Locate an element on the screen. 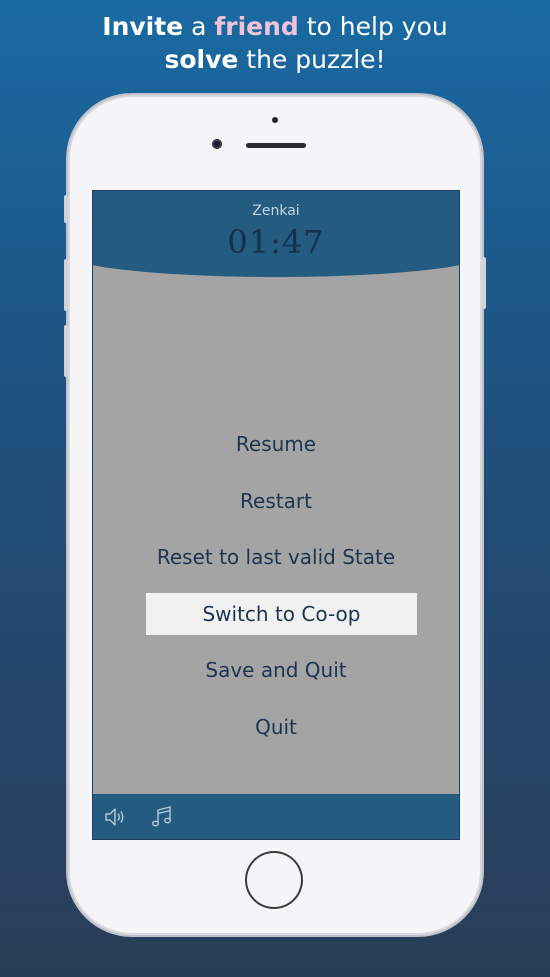  music-note-icon is located at coordinates (162, 817).